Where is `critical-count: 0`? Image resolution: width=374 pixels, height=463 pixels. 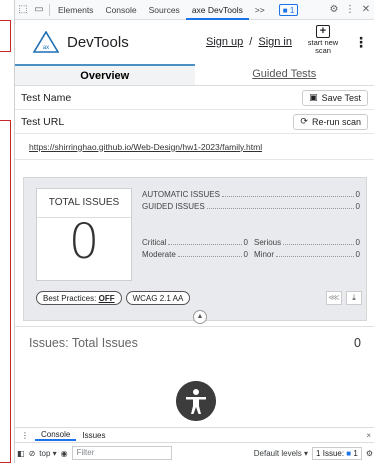 critical-count: 0 is located at coordinates (245, 242).